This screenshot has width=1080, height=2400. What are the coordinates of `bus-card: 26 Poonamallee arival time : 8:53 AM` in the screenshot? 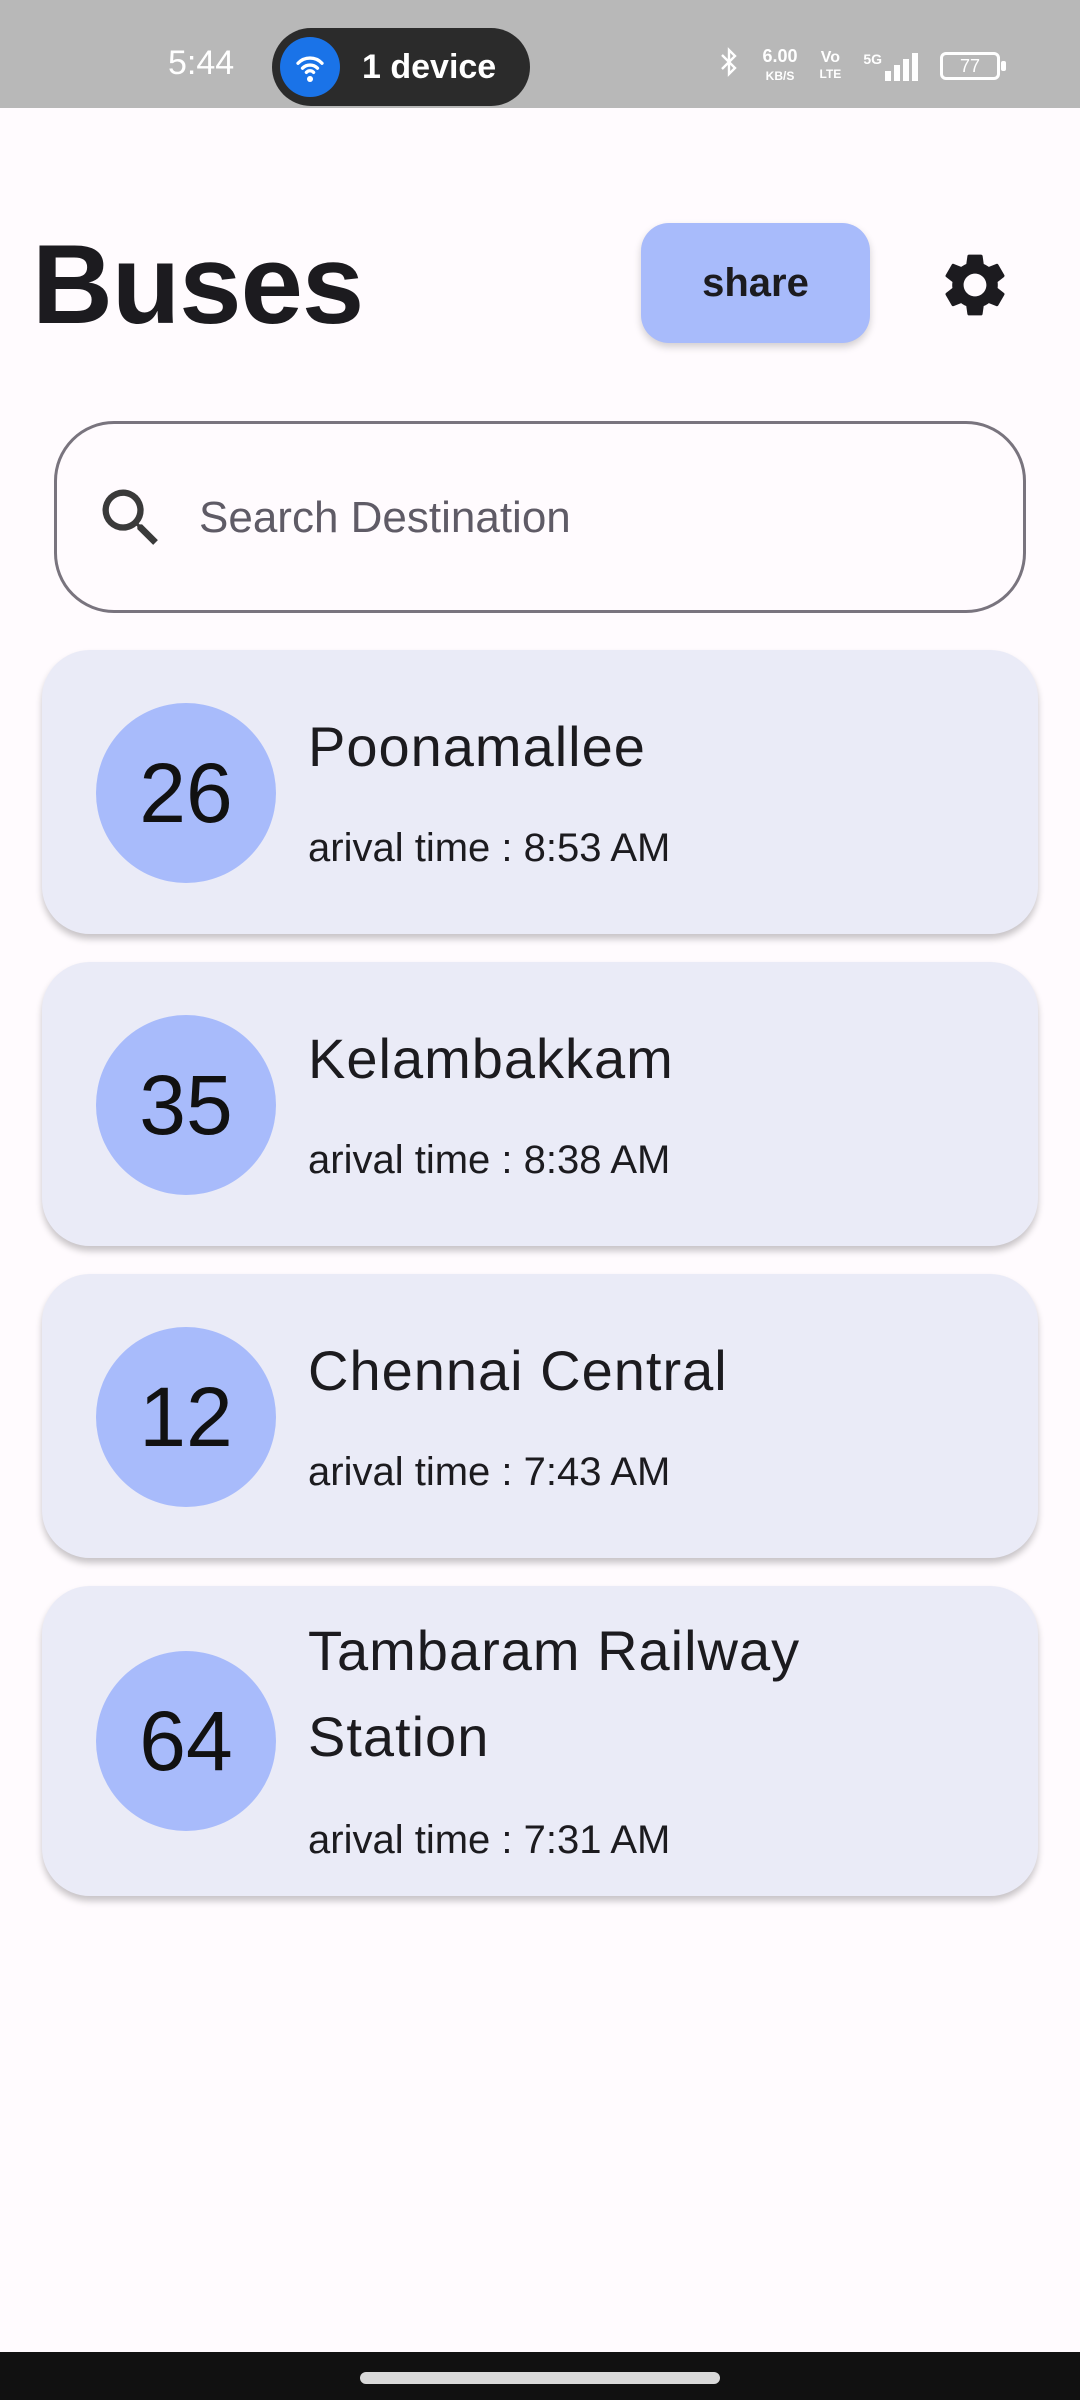 It's located at (540, 792).